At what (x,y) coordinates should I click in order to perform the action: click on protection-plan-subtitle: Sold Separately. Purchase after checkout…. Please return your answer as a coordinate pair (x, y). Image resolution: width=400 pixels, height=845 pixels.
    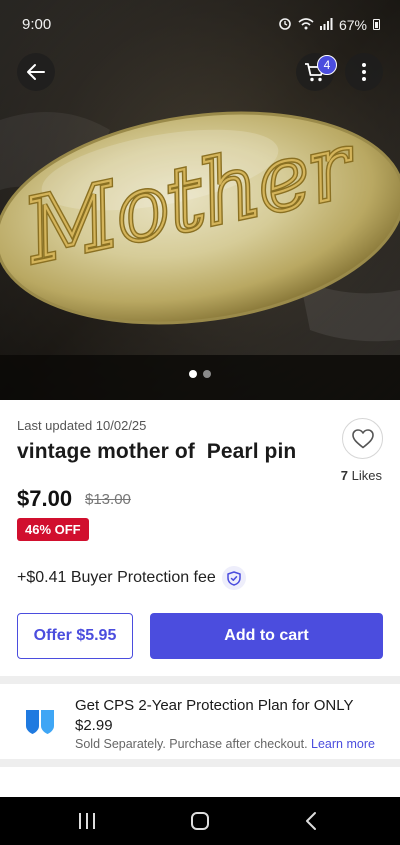
    Looking at the image, I should click on (225, 744).